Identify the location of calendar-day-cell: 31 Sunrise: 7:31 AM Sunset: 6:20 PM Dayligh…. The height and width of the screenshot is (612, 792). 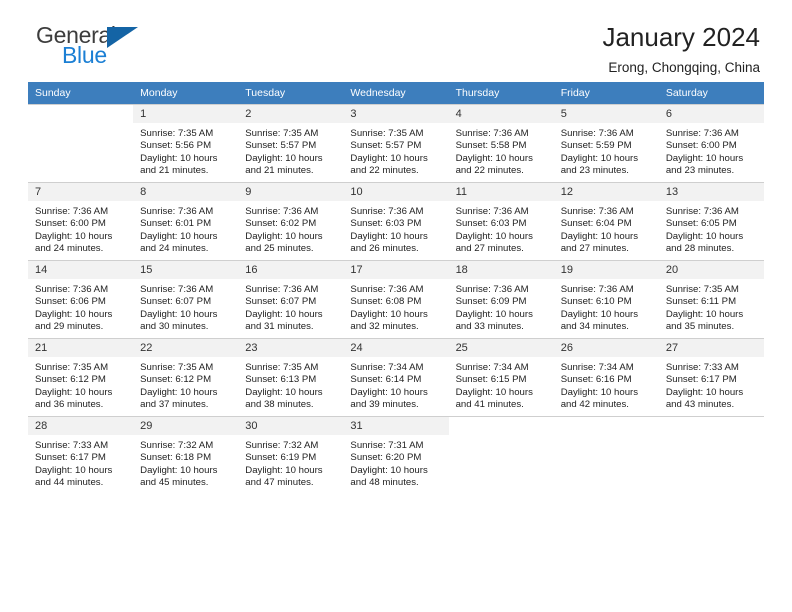
(396, 455).